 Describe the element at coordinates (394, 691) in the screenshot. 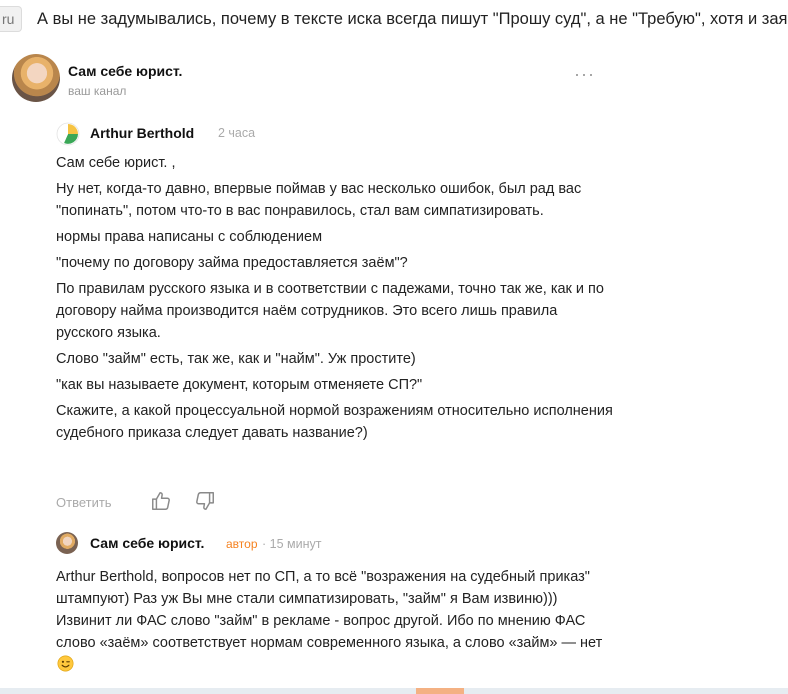

I see `bottom-scroll-strip` at that location.